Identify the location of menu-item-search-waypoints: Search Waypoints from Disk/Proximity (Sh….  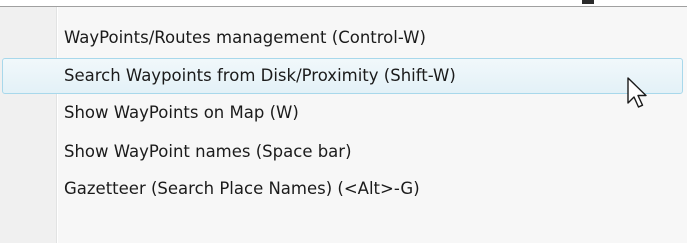
(342, 76).